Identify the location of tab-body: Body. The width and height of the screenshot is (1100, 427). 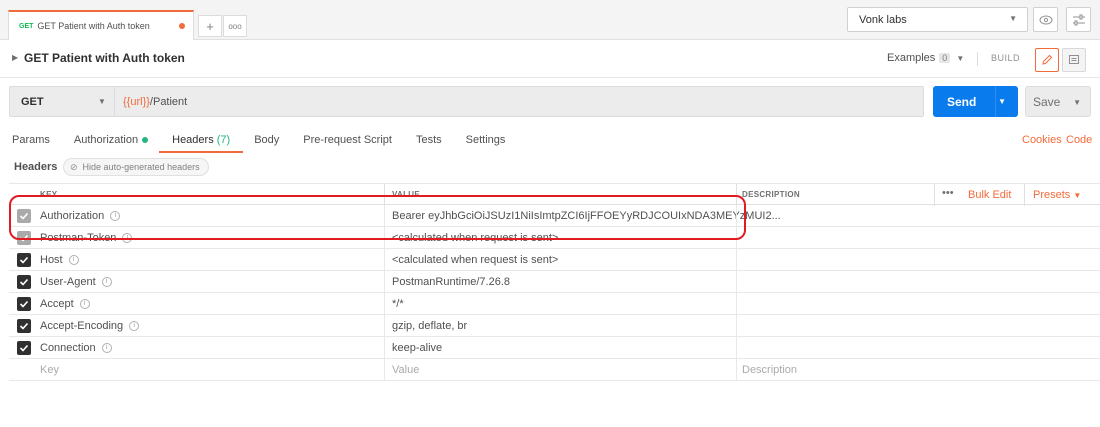
(266, 144).